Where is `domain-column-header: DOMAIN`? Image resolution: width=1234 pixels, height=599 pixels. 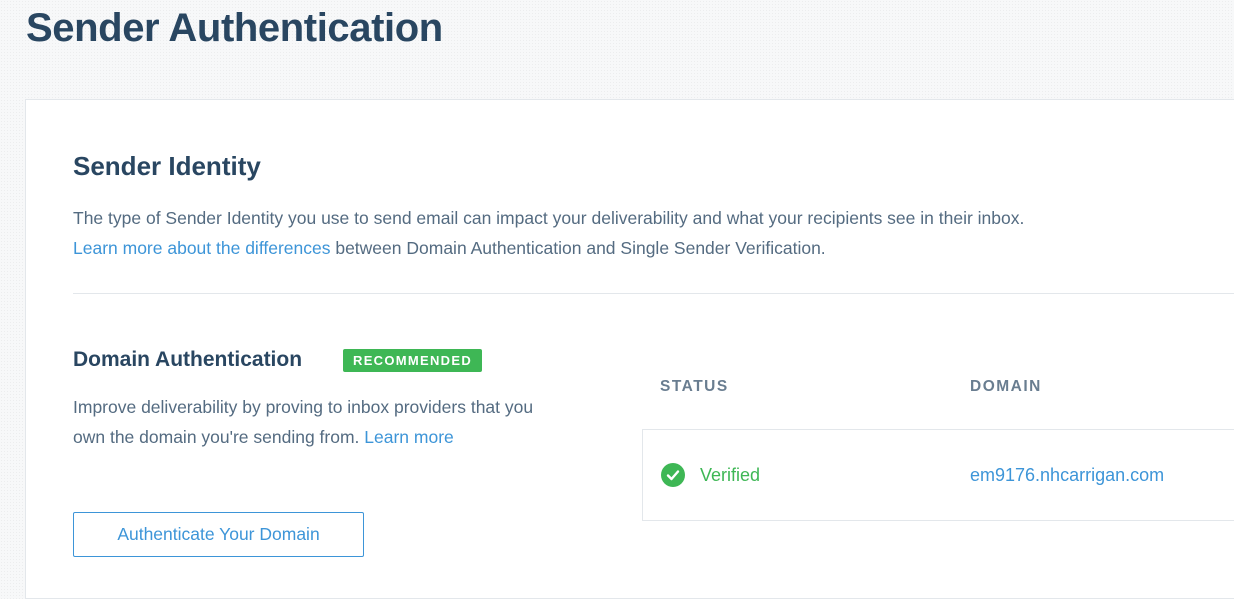 domain-column-header: DOMAIN is located at coordinates (1006, 386).